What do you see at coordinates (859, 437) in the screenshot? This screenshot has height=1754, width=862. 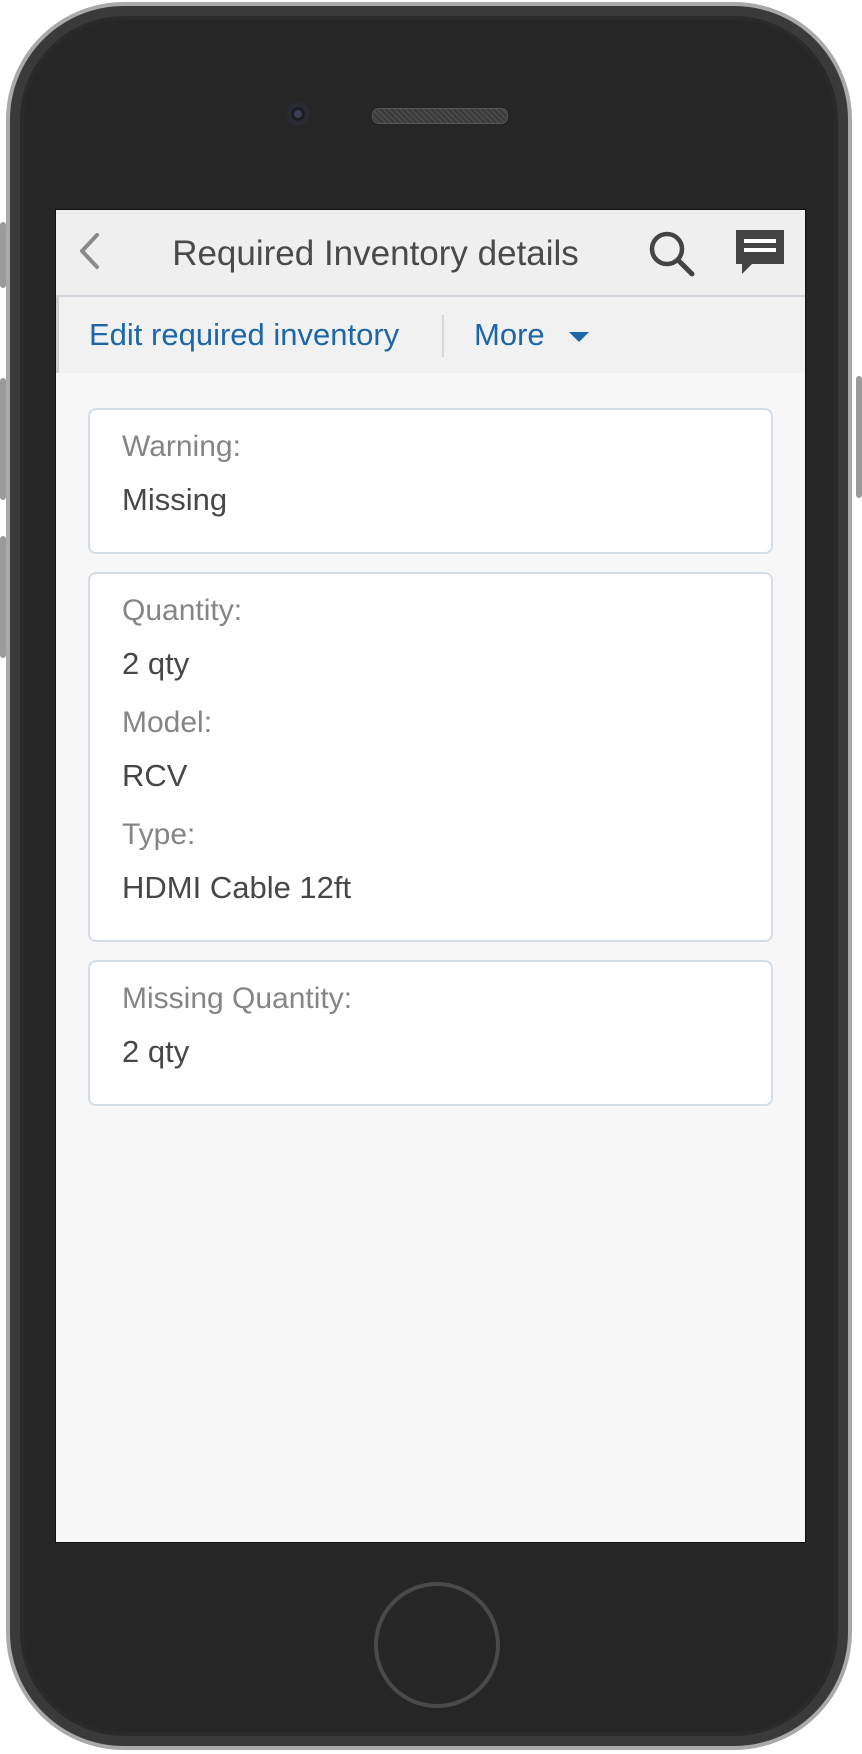 I see `power-button` at bounding box center [859, 437].